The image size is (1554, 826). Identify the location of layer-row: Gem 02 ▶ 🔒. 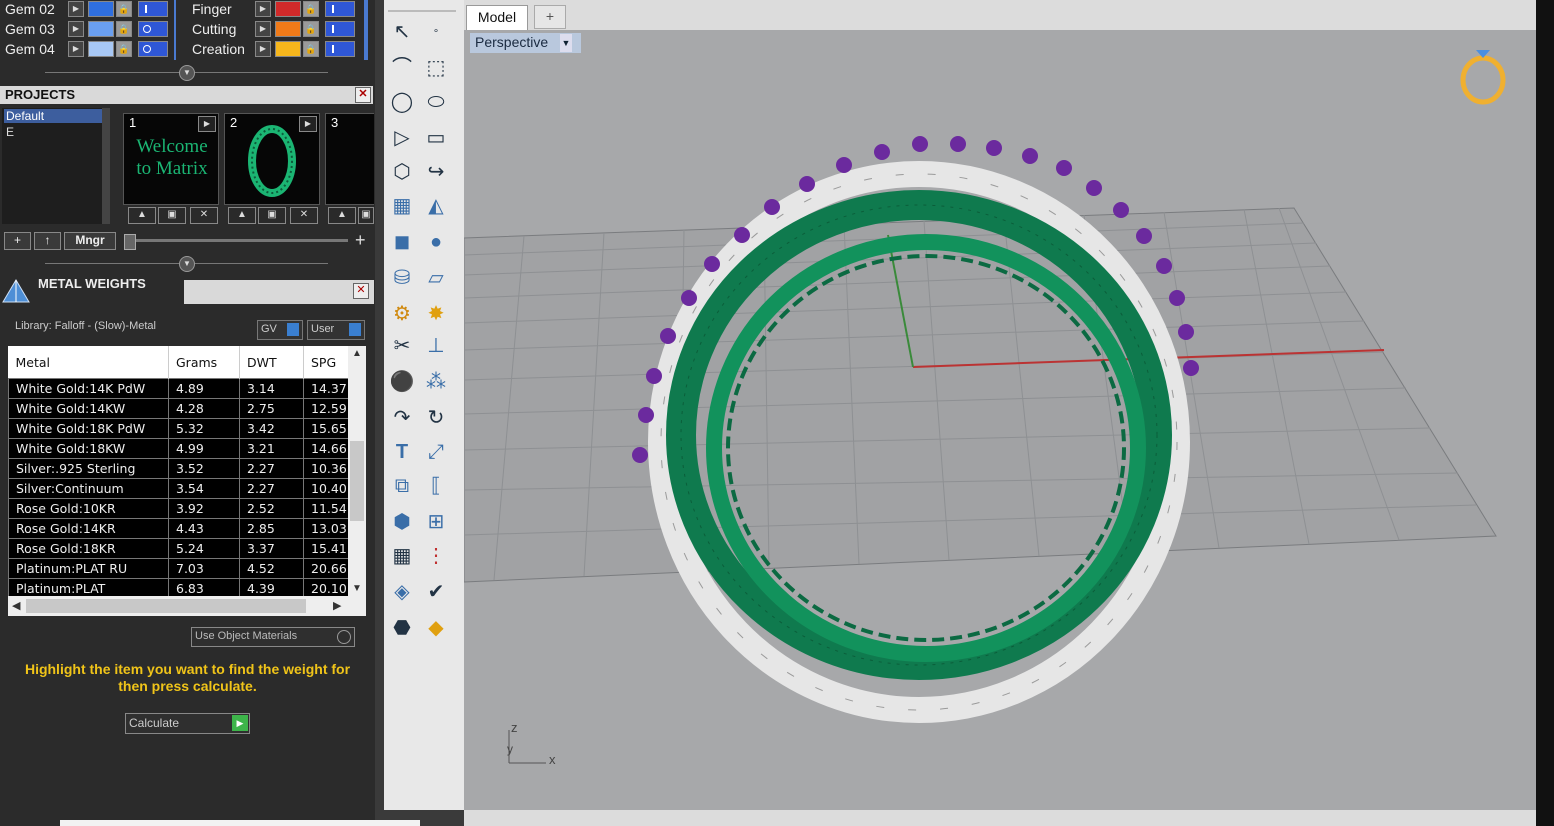
(85, 10).